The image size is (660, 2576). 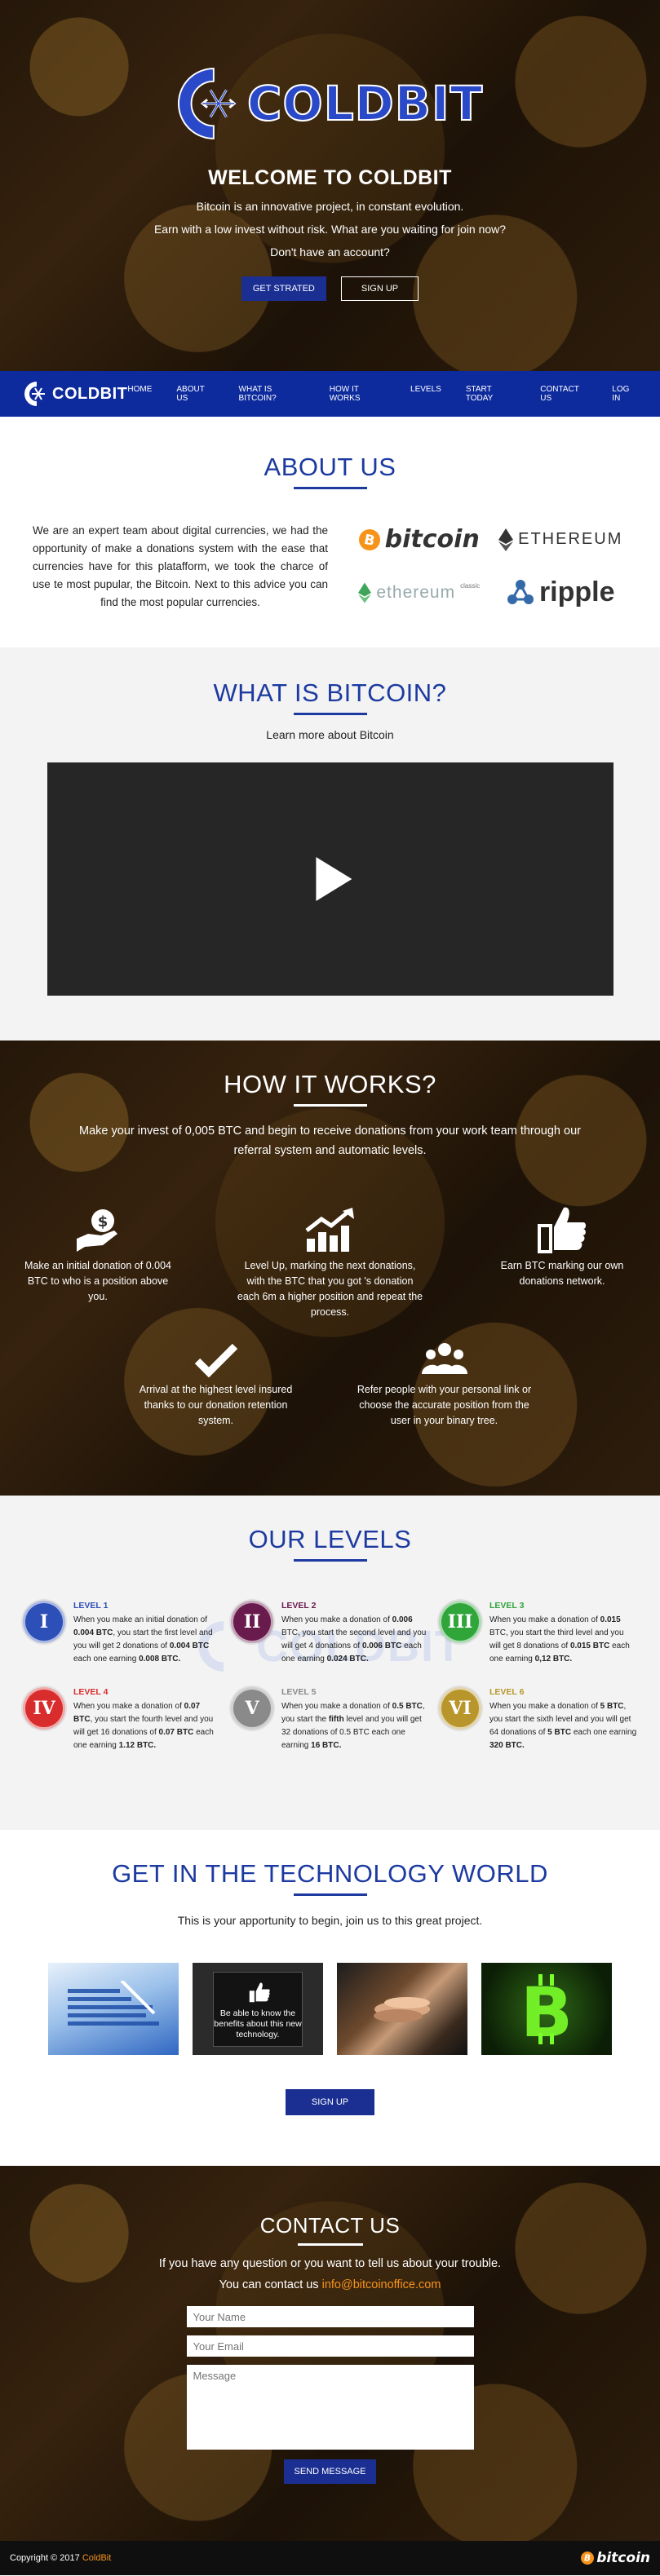 I want to click on nav-start-today: START TODAY, so click(x=491, y=394).